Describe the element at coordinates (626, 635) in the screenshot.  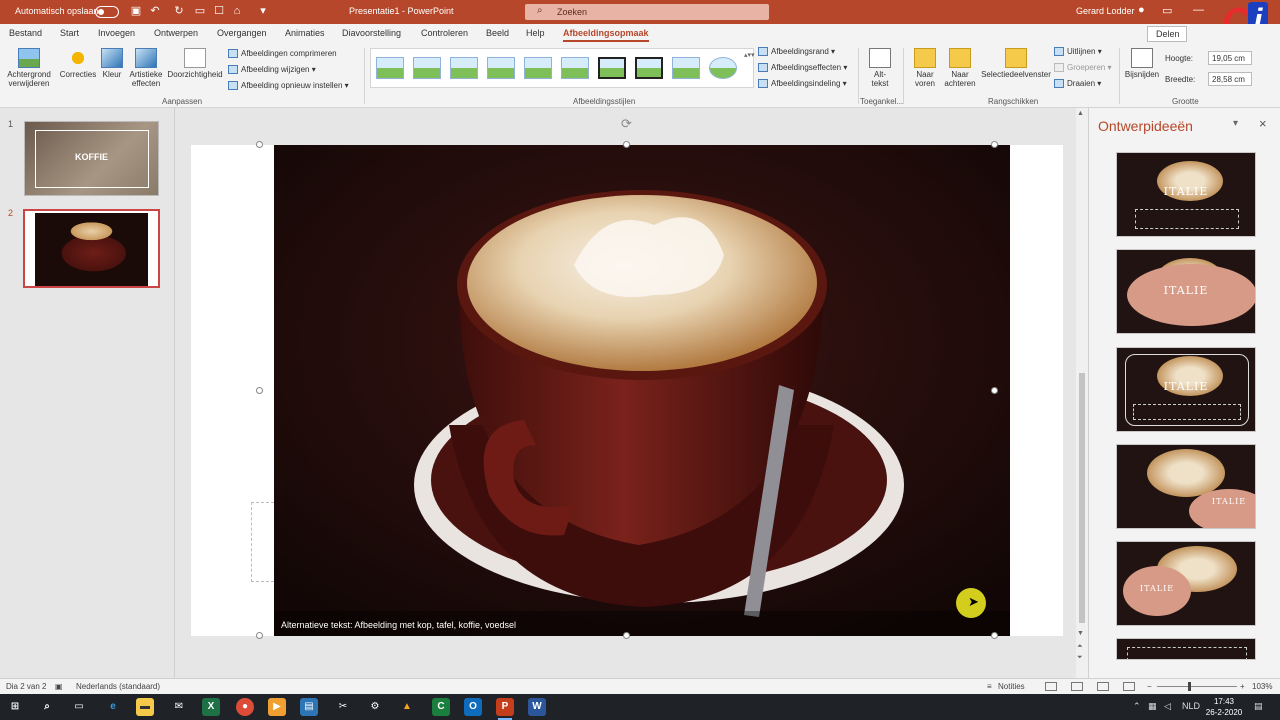
I see `resize-handle-s` at that location.